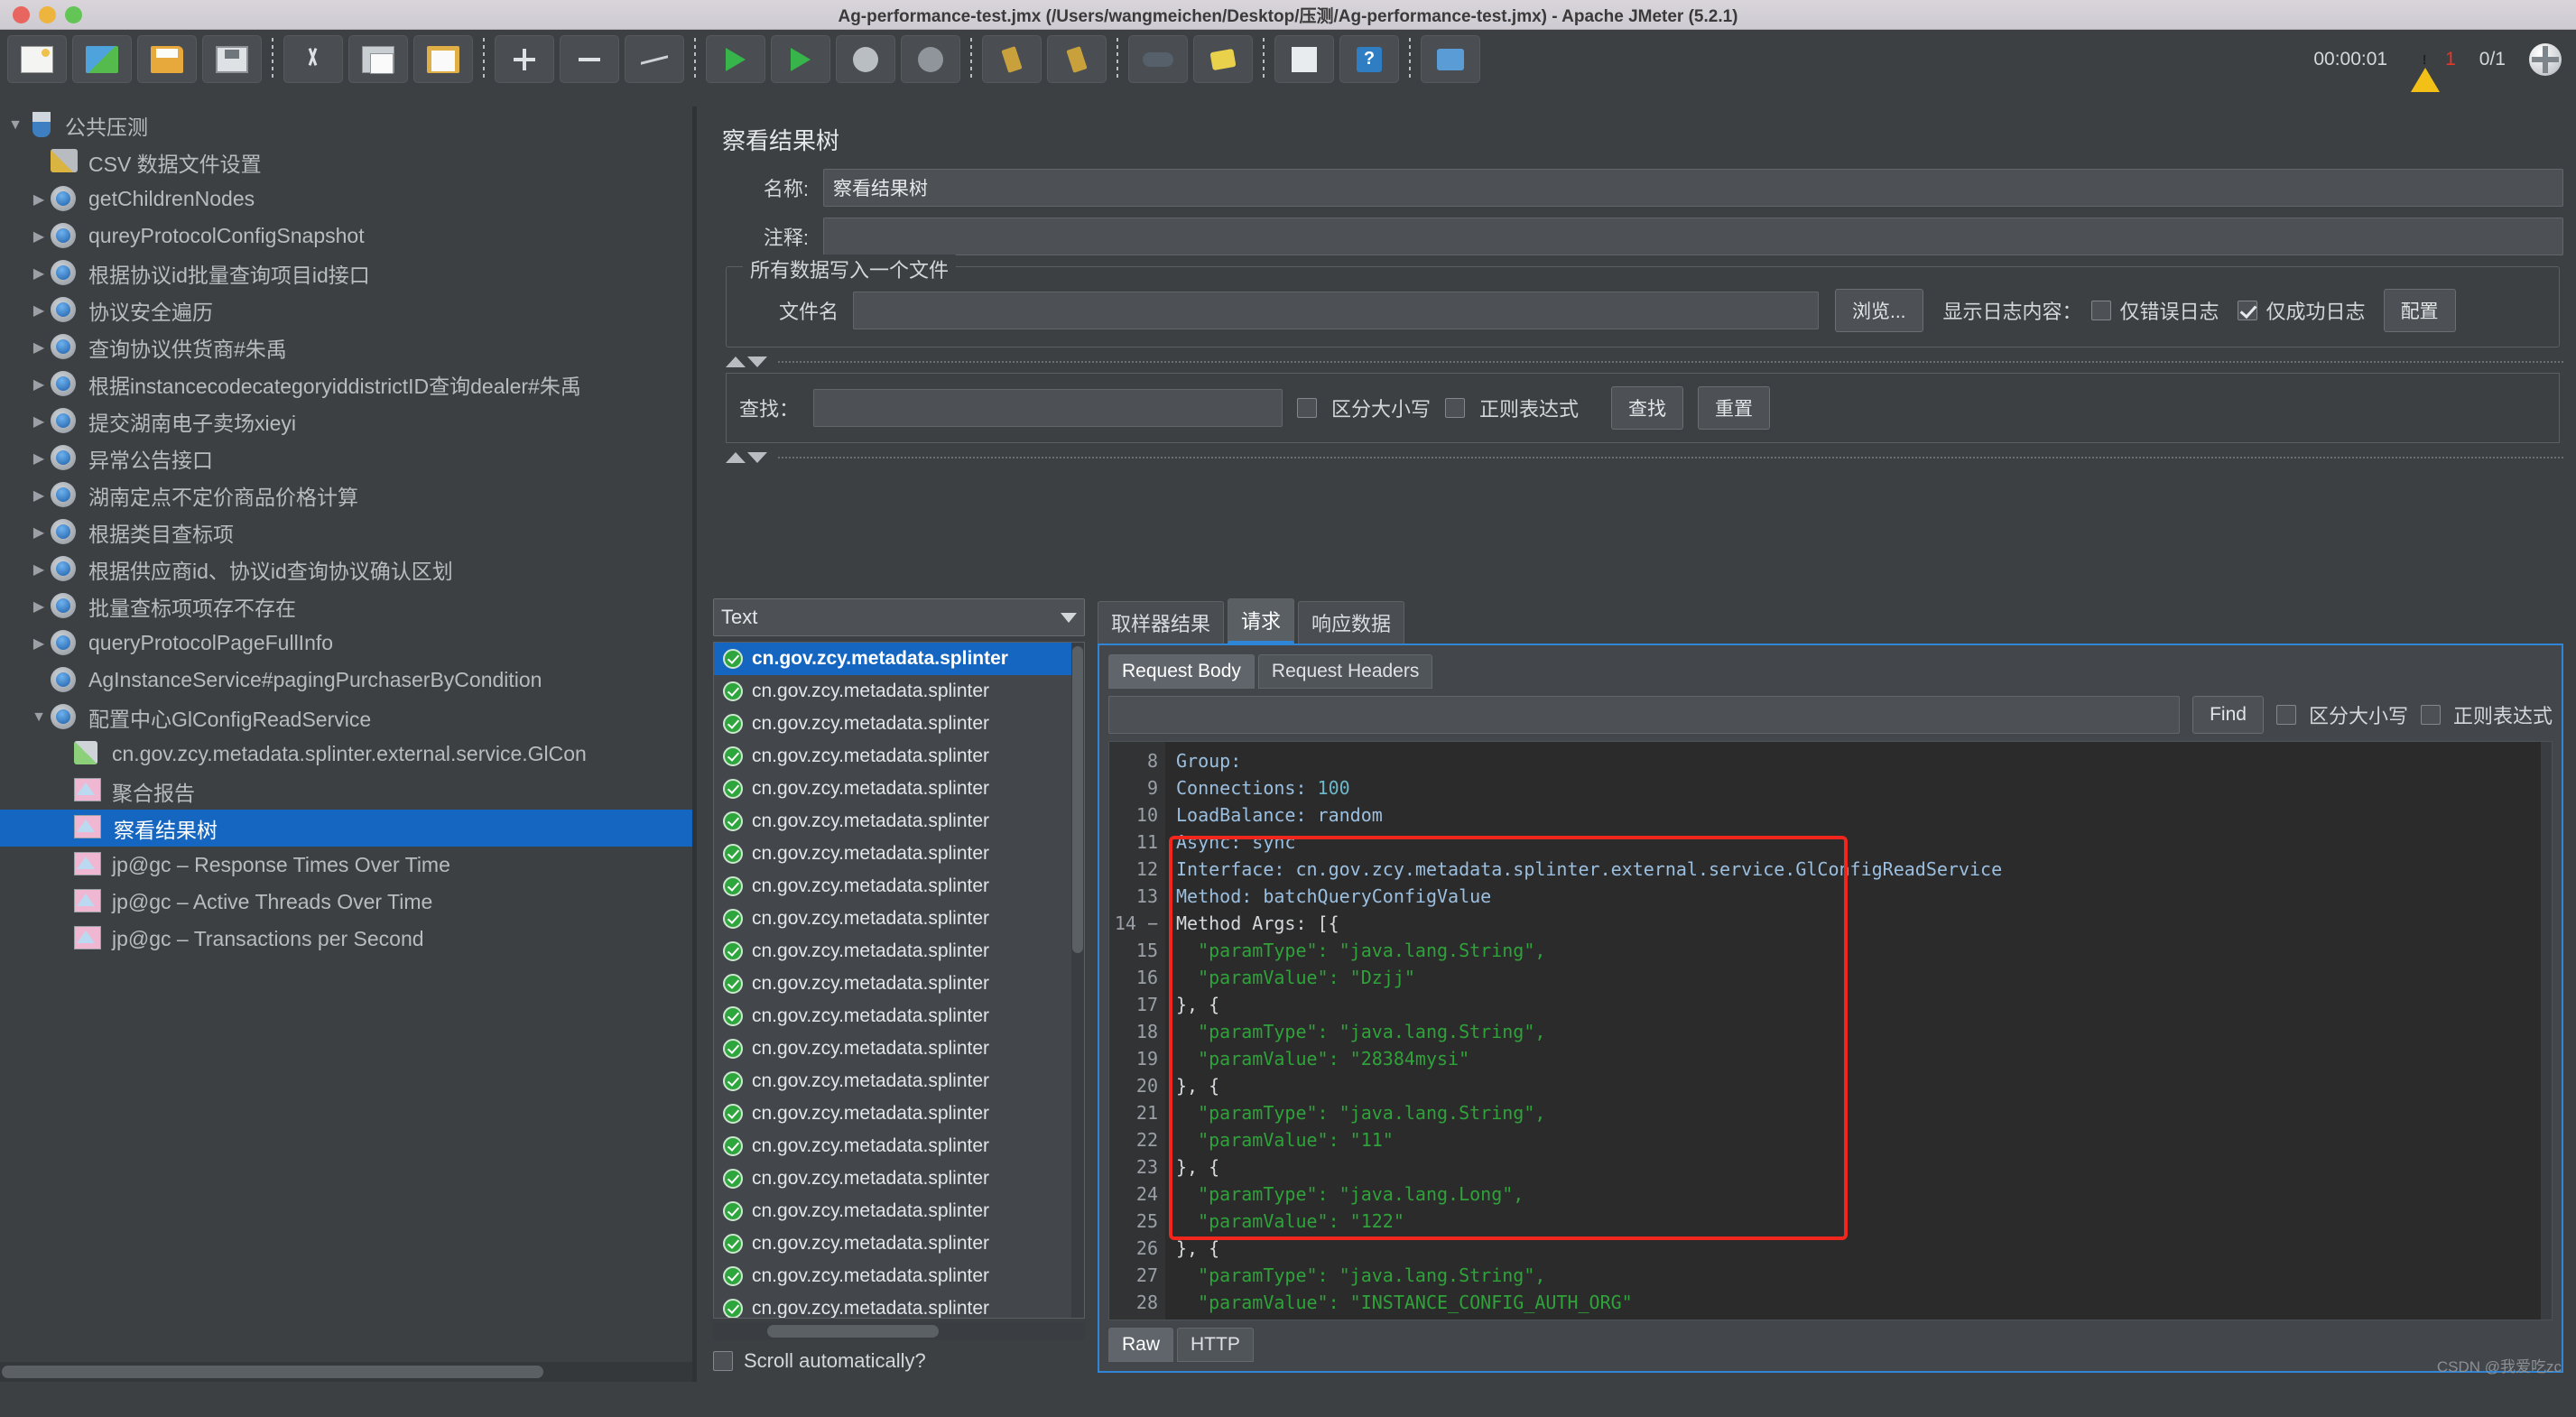 The image size is (2576, 1417). What do you see at coordinates (346, 347) in the screenshot?
I see `tree-node-6: ▶ 查询协议供货商#朱禹` at bounding box center [346, 347].